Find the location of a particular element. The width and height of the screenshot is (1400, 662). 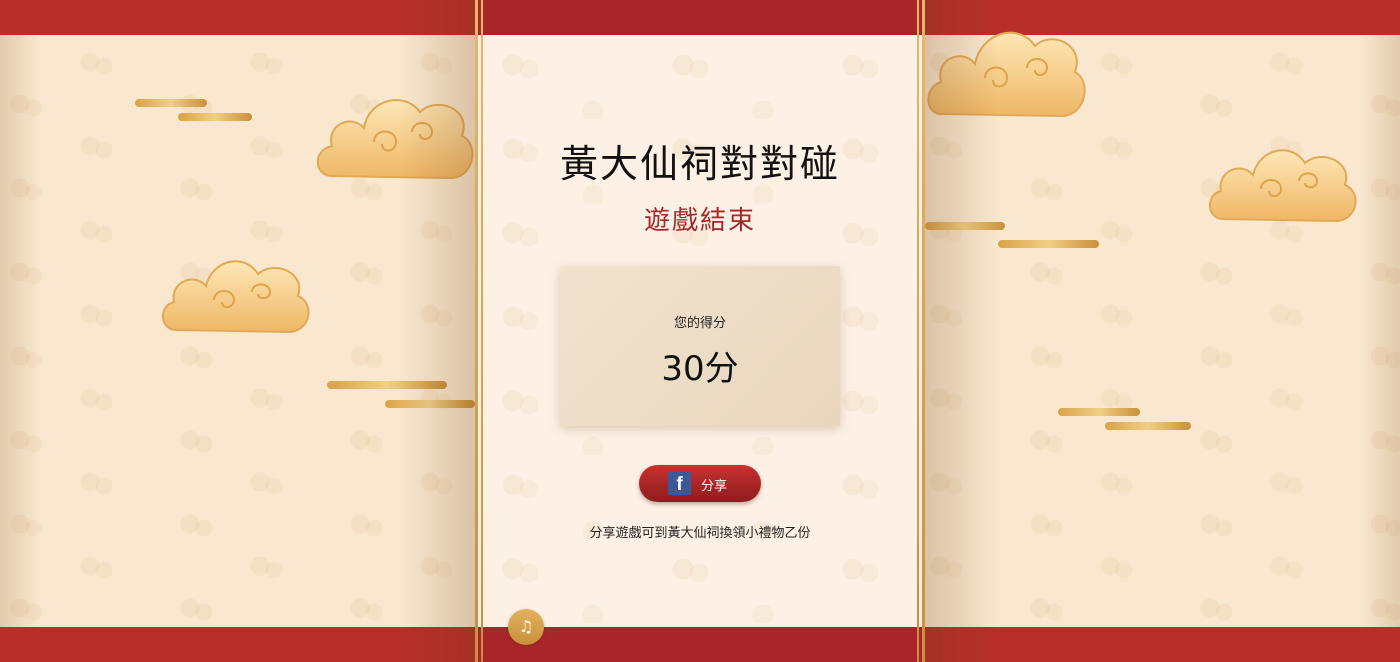

right-edge-shade is located at coordinates (1380, 331).